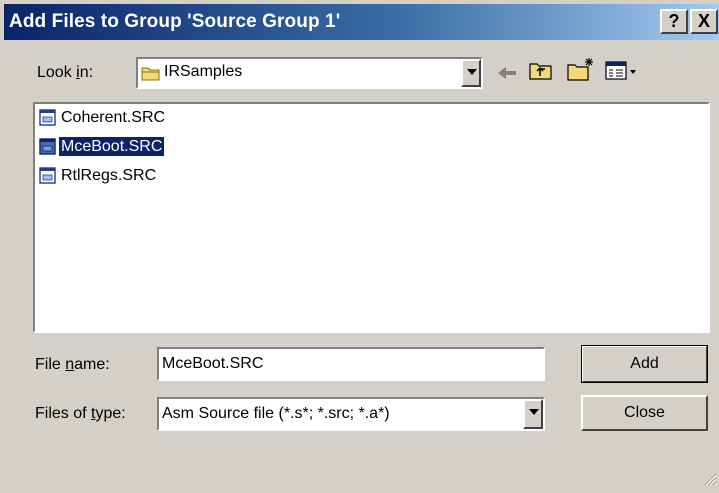  Describe the element at coordinates (113, 117) in the screenshot. I see `file-name: Coherent.SRC` at that location.